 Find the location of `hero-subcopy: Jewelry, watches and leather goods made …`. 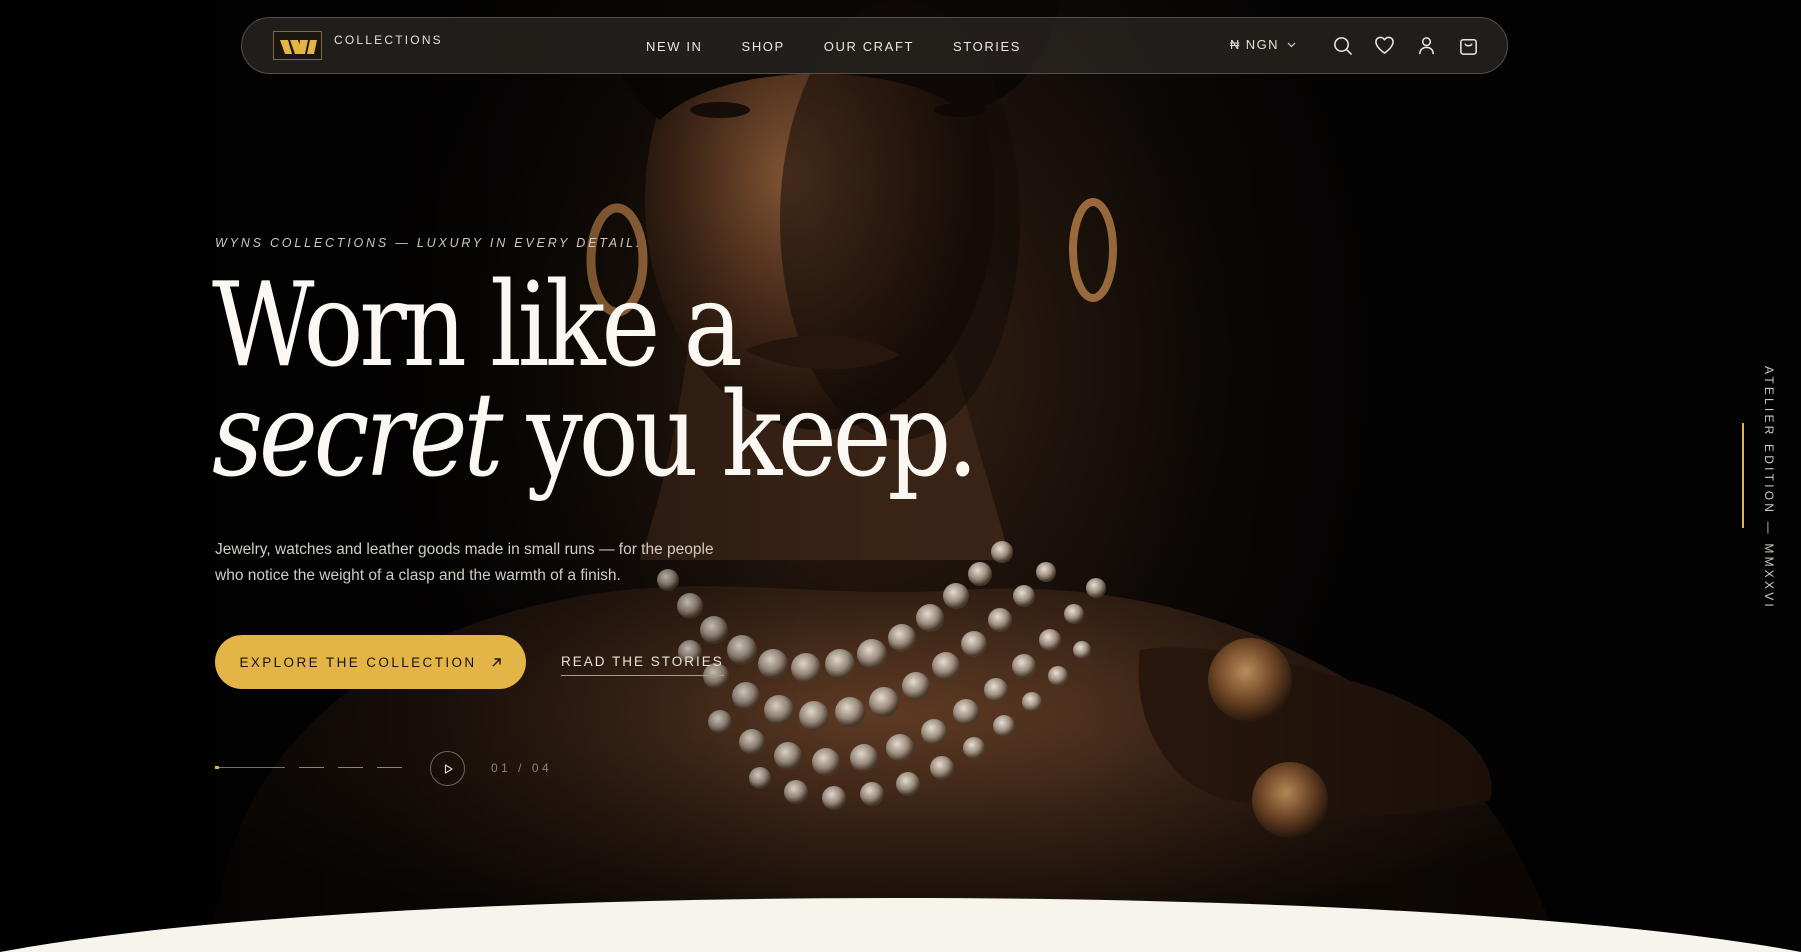

hero-subcopy: Jewelry, watches and leather goods made … is located at coordinates (464, 562).